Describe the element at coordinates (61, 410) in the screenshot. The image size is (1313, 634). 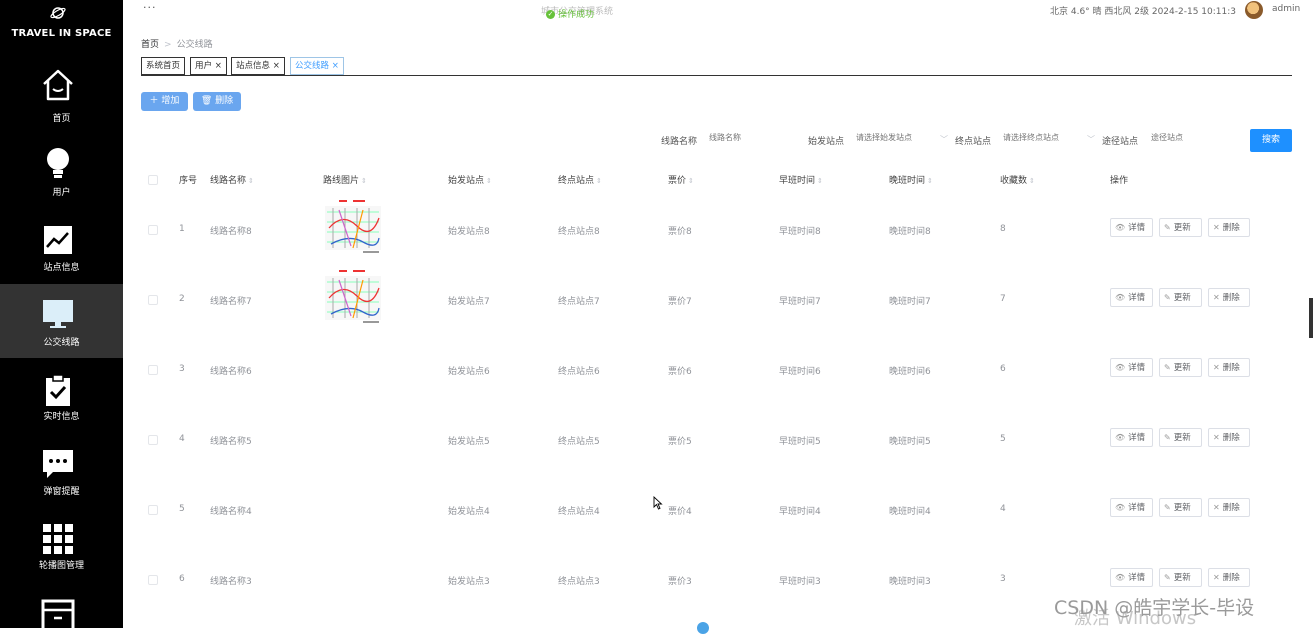
I see `sidebar-item-realtime: 实时信息` at that location.